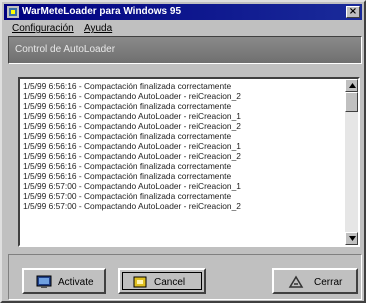 This screenshot has width=366, height=303. What do you see at coordinates (296, 281) in the screenshot?
I see `exit-icon` at bounding box center [296, 281].